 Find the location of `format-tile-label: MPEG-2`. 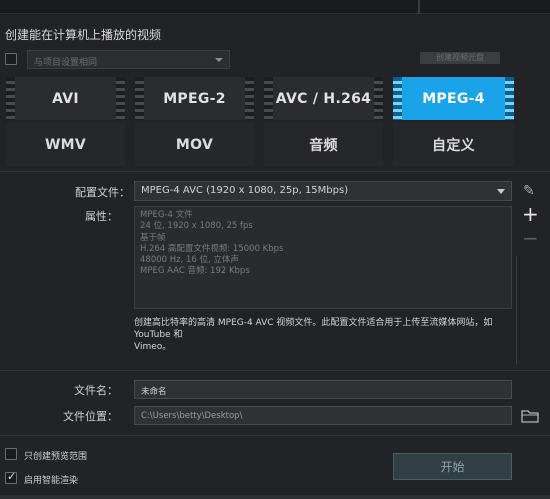

format-tile-label: MPEG-2 is located at coordinates (194, 98).